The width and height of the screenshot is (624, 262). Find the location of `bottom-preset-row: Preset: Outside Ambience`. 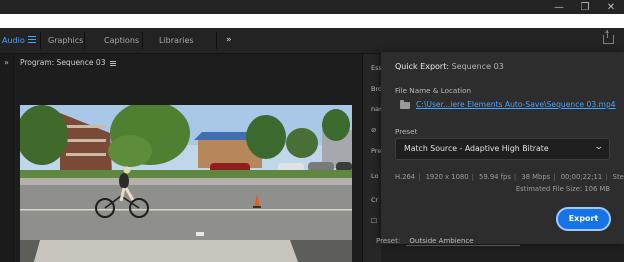

bottom-preset-row: Preset: Outside Ambience is located at coordinates (448, 241).